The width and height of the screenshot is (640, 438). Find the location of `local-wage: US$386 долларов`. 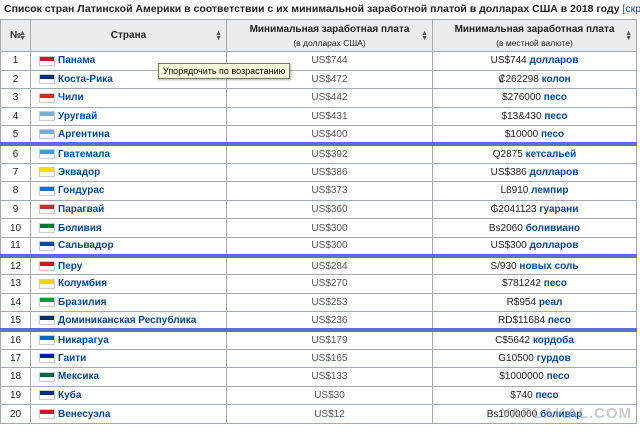

local-wage: US$386 долларов is located at coordinates (534, 172).